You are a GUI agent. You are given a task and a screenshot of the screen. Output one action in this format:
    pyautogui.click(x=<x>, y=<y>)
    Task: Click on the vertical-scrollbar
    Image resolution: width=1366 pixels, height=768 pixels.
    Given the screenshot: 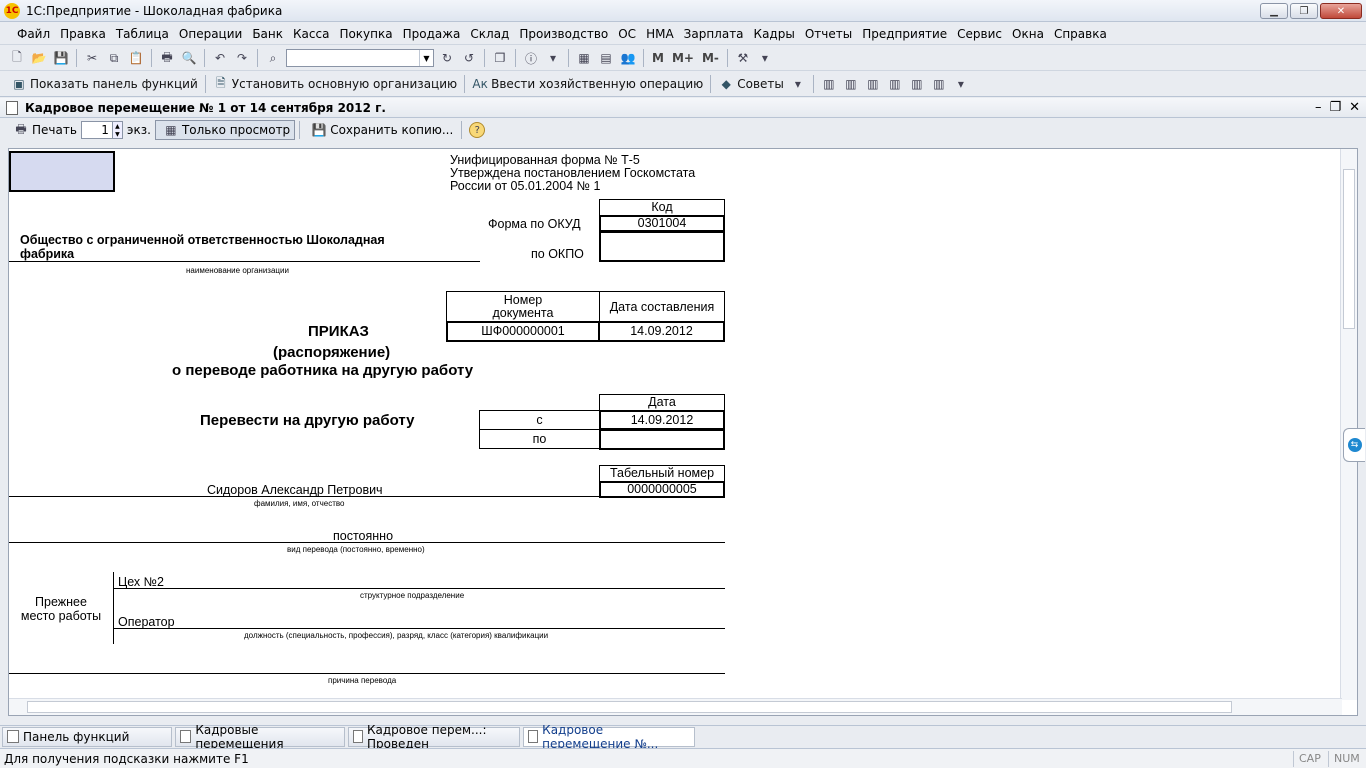 What is the action you would take?
    pyautogui.click(x=1348, y=424)
    